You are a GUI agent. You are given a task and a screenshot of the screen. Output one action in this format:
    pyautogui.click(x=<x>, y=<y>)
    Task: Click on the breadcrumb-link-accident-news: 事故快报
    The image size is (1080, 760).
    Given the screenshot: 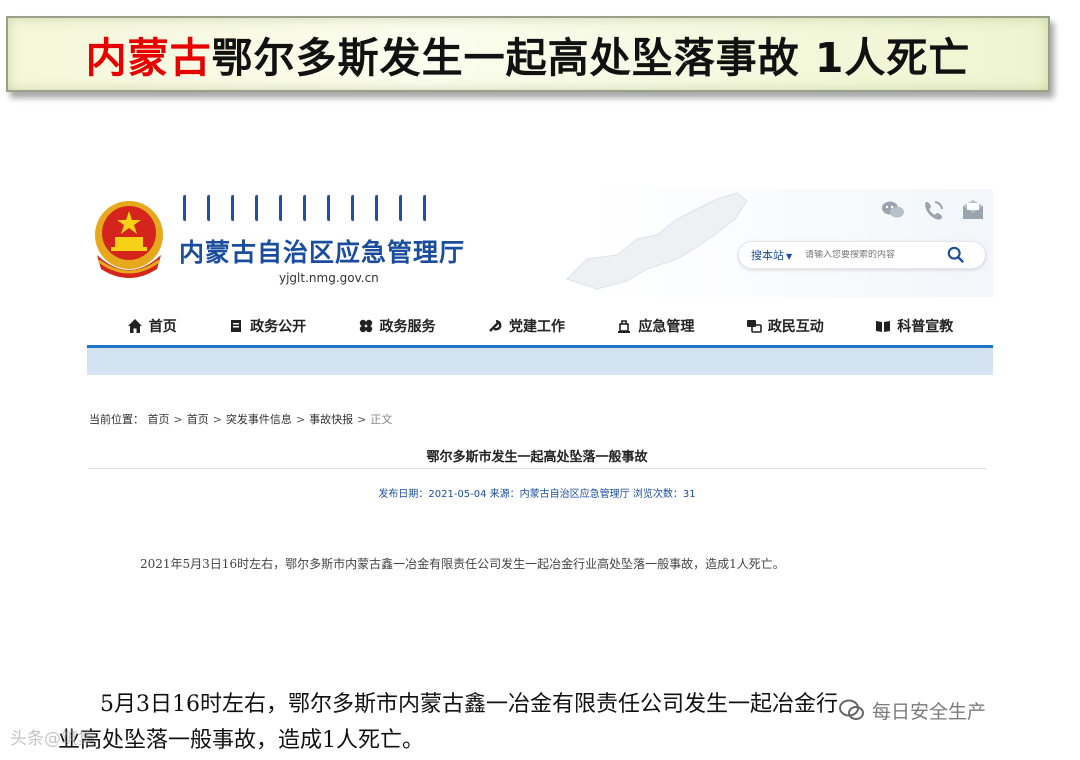 What is the action you would take?
    pyautogui.click(x=331, y=419)
    